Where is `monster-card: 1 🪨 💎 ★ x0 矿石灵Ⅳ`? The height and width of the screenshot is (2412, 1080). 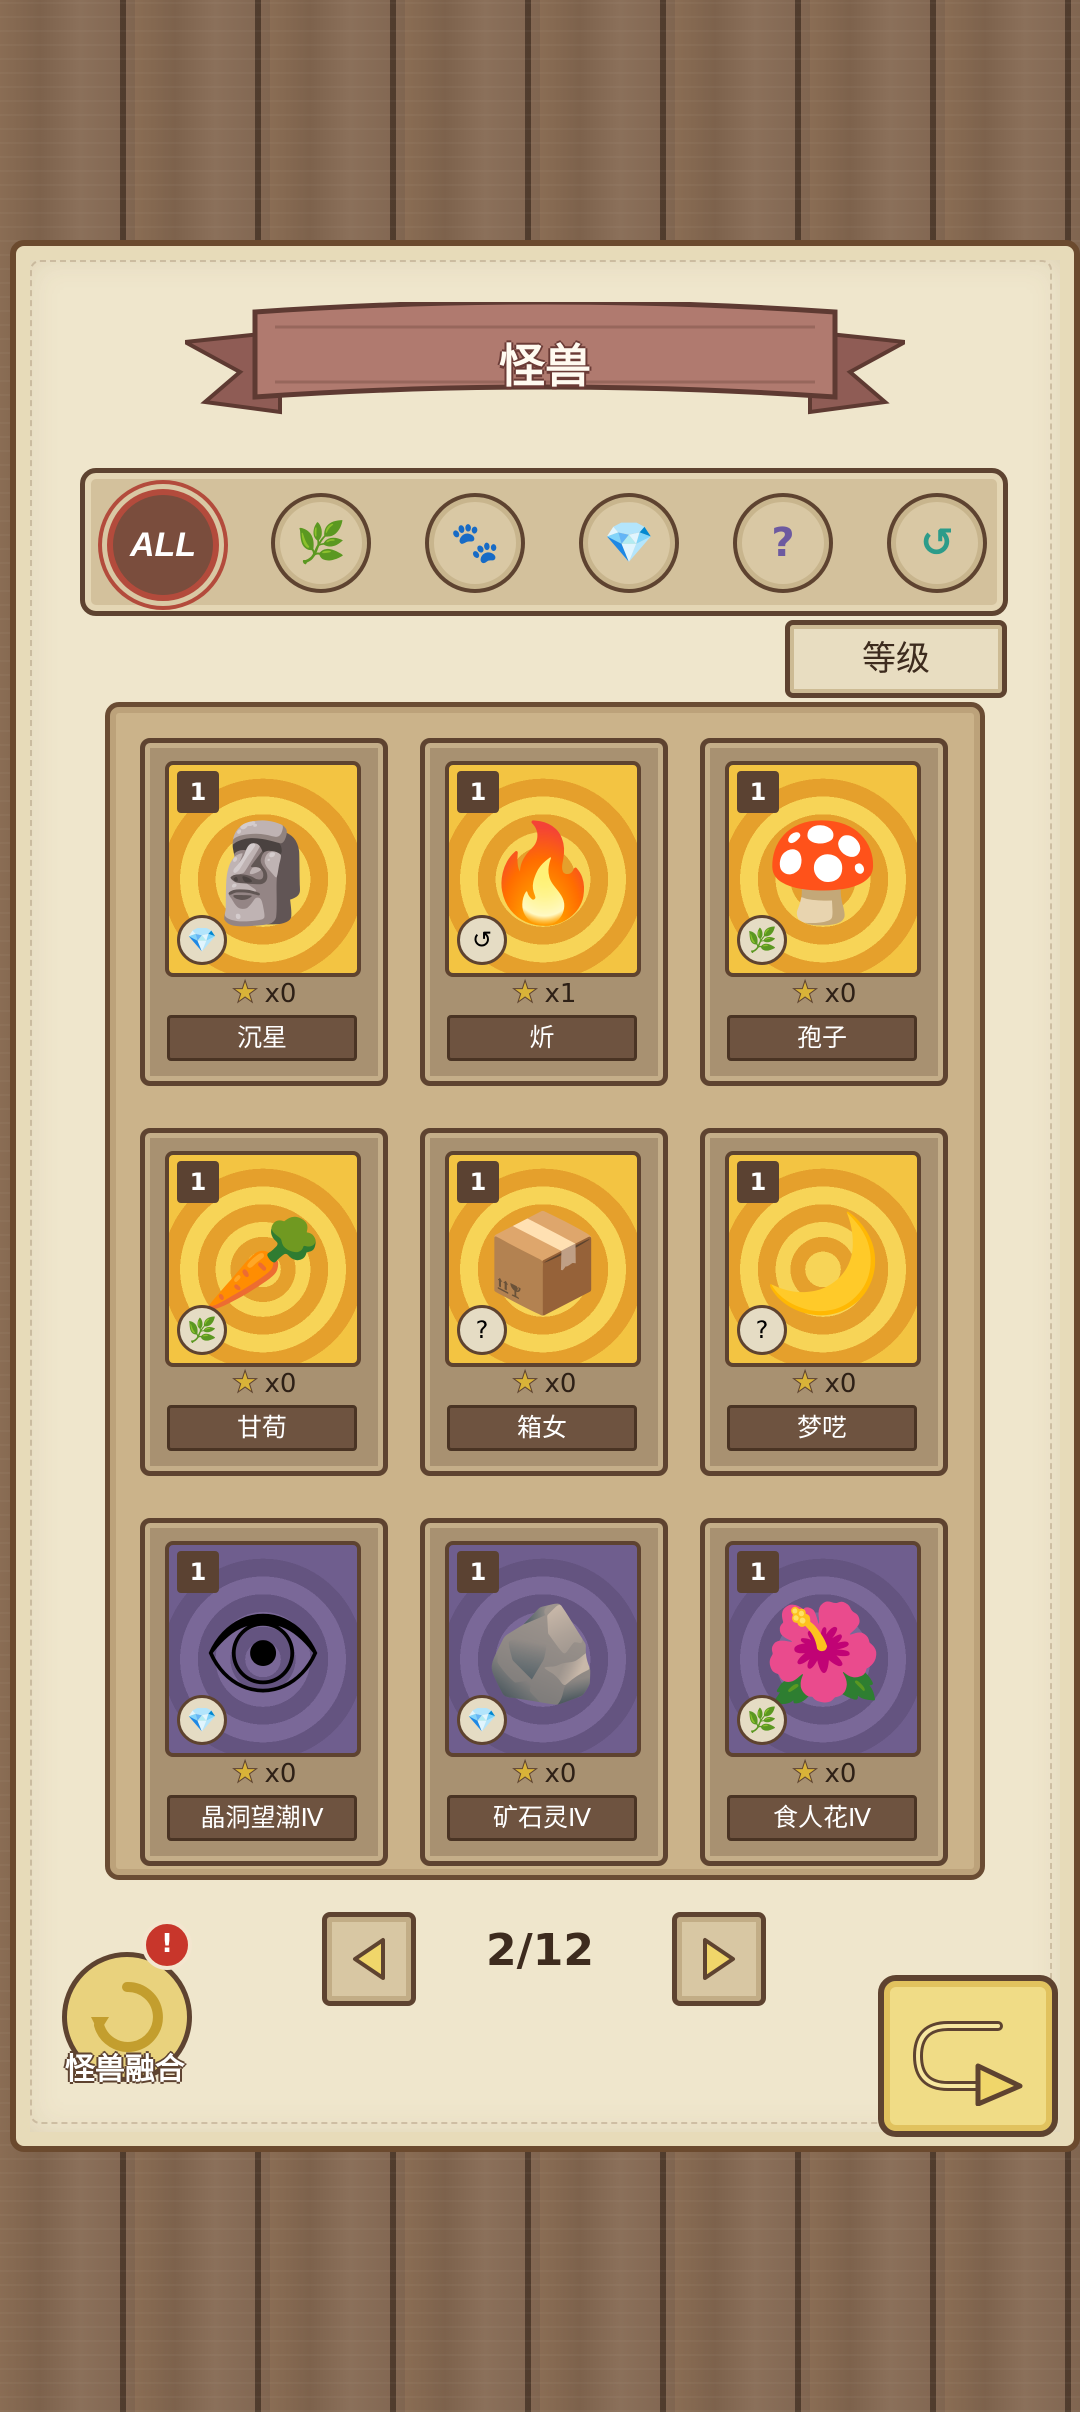
monster-card: 1 🪨 💎 ★ x0 矿石灵Ⅳ is located at coordinates (544, 1692).